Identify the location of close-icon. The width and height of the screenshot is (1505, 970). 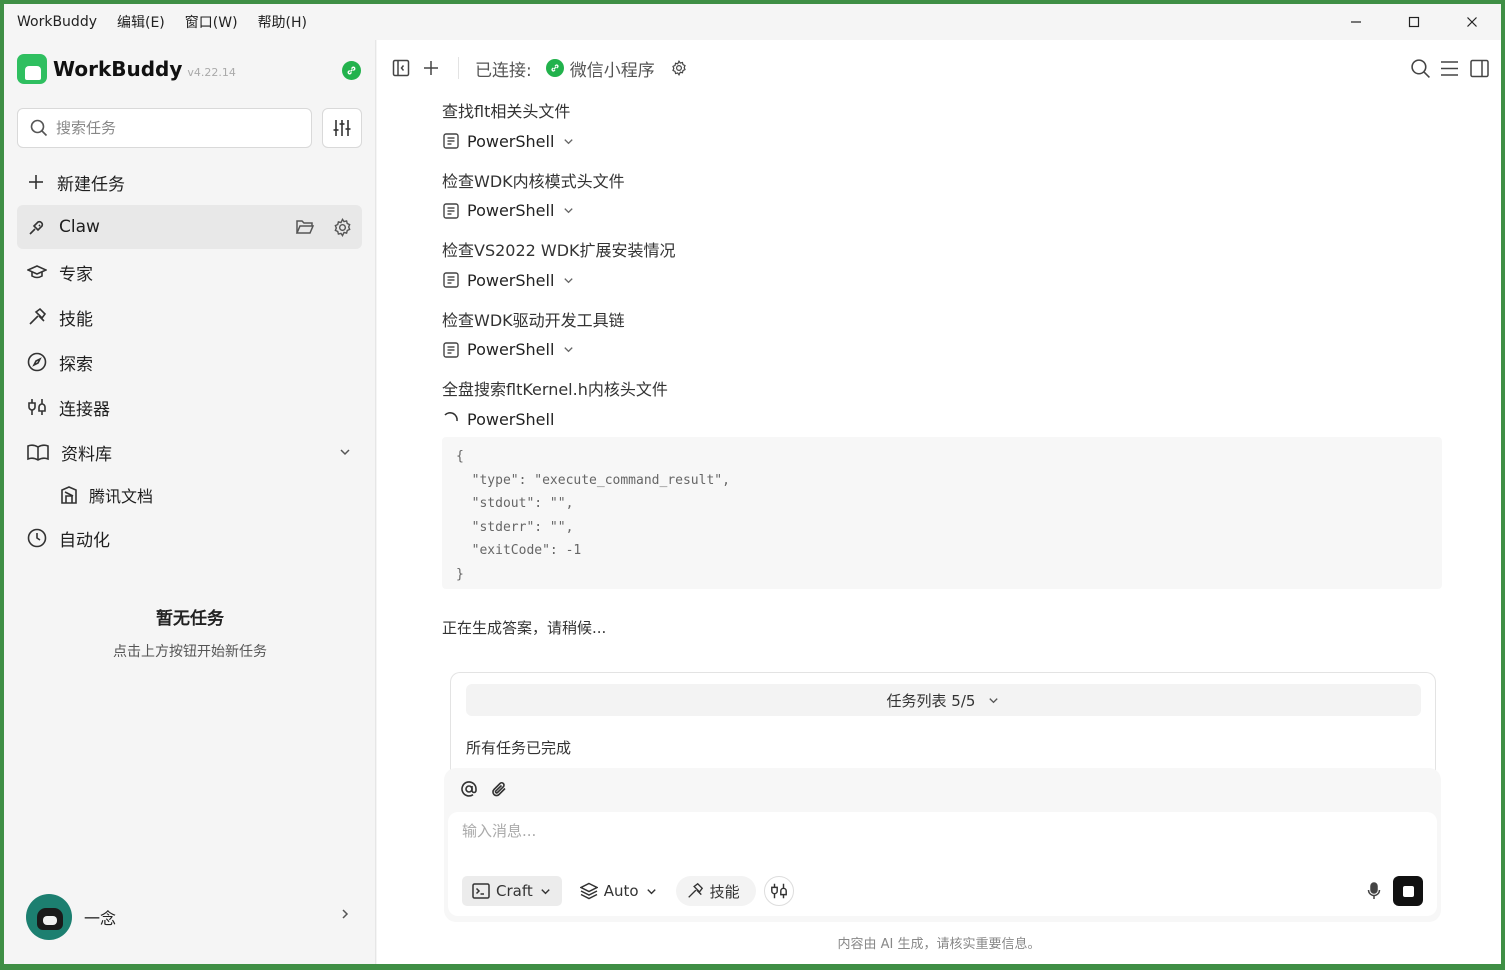
(1472, 22).